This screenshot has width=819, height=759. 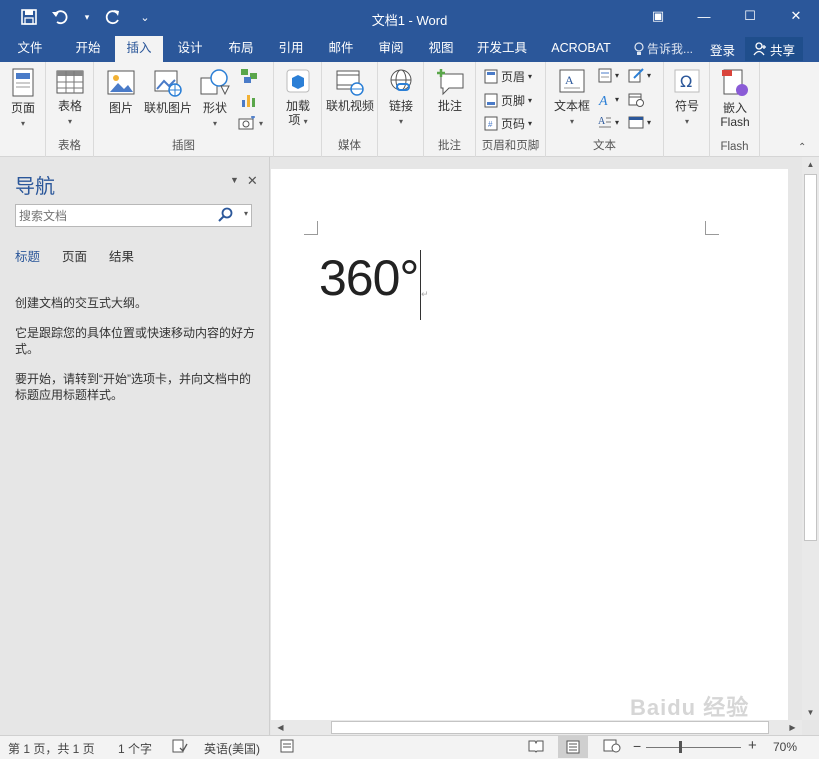 What do you see at coordinates (636, 99) in the screenshot?
I see `date-time-button` at bounding box center [636, 99].